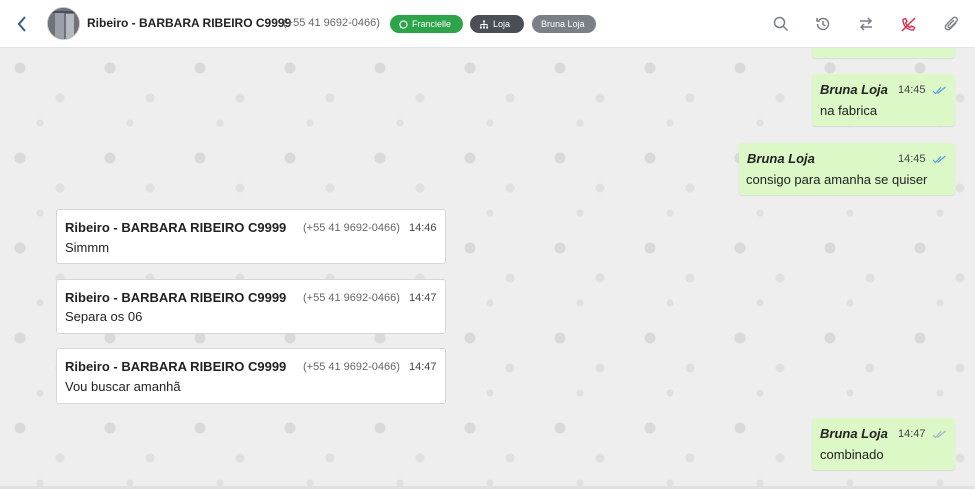  What do you see at coordinates (883, 53) in the screenshot?
I see `message-bubble-outgoing` at bounding box center [883, 53].